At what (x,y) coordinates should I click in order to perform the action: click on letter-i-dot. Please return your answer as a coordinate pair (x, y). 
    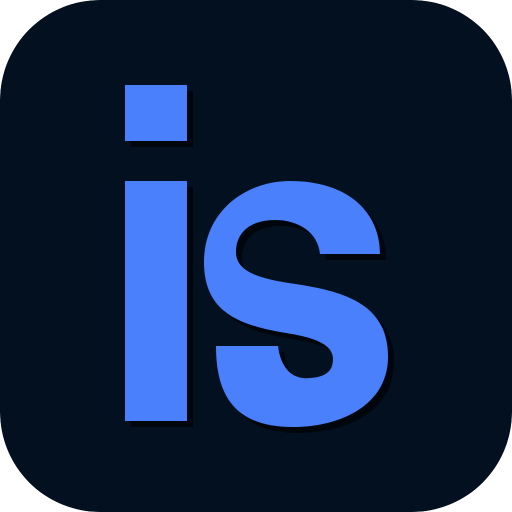
    Looking at the image, I should click on (156, 113).